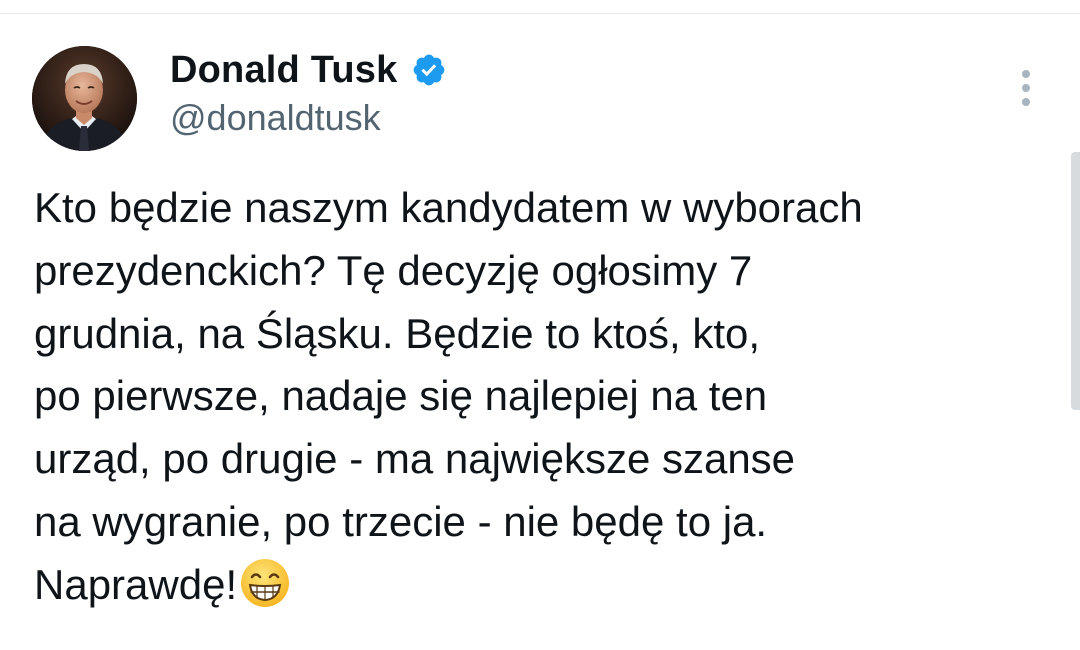 The height and width of the screenshot is (650, 1080). Describe the element at coordinates (540, 13) in the screenshot. I see `top-divider` at that location.